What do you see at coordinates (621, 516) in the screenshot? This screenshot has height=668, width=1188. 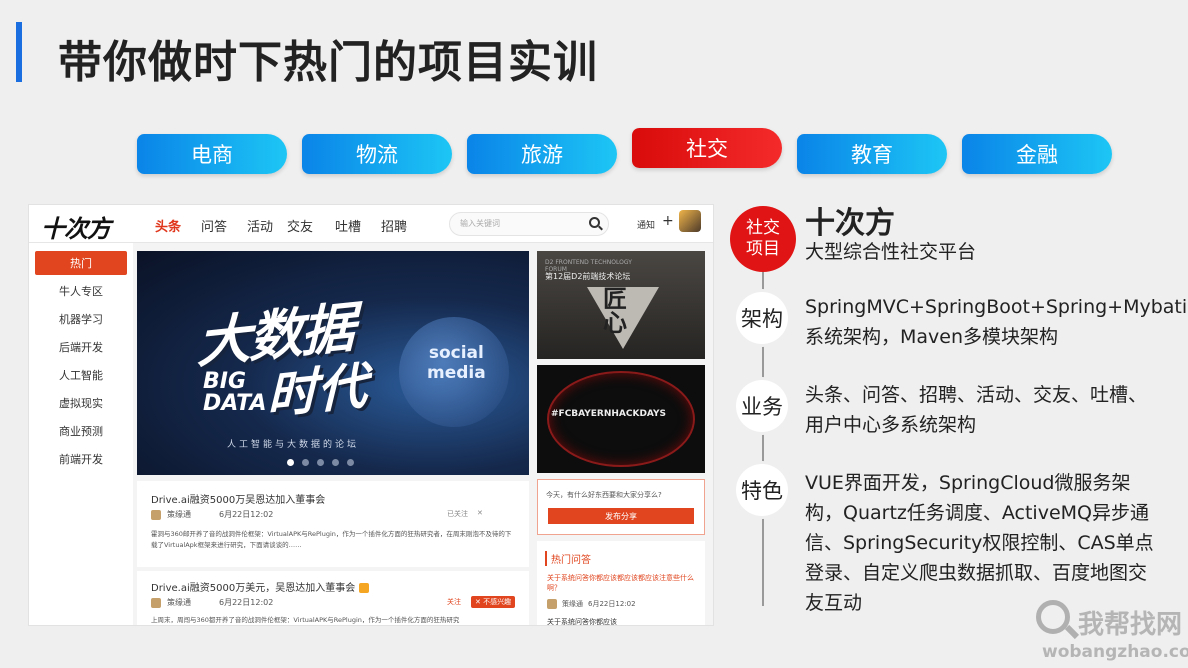 I see `publish-share-button: 发布分享` at bounding box center [621, 516].